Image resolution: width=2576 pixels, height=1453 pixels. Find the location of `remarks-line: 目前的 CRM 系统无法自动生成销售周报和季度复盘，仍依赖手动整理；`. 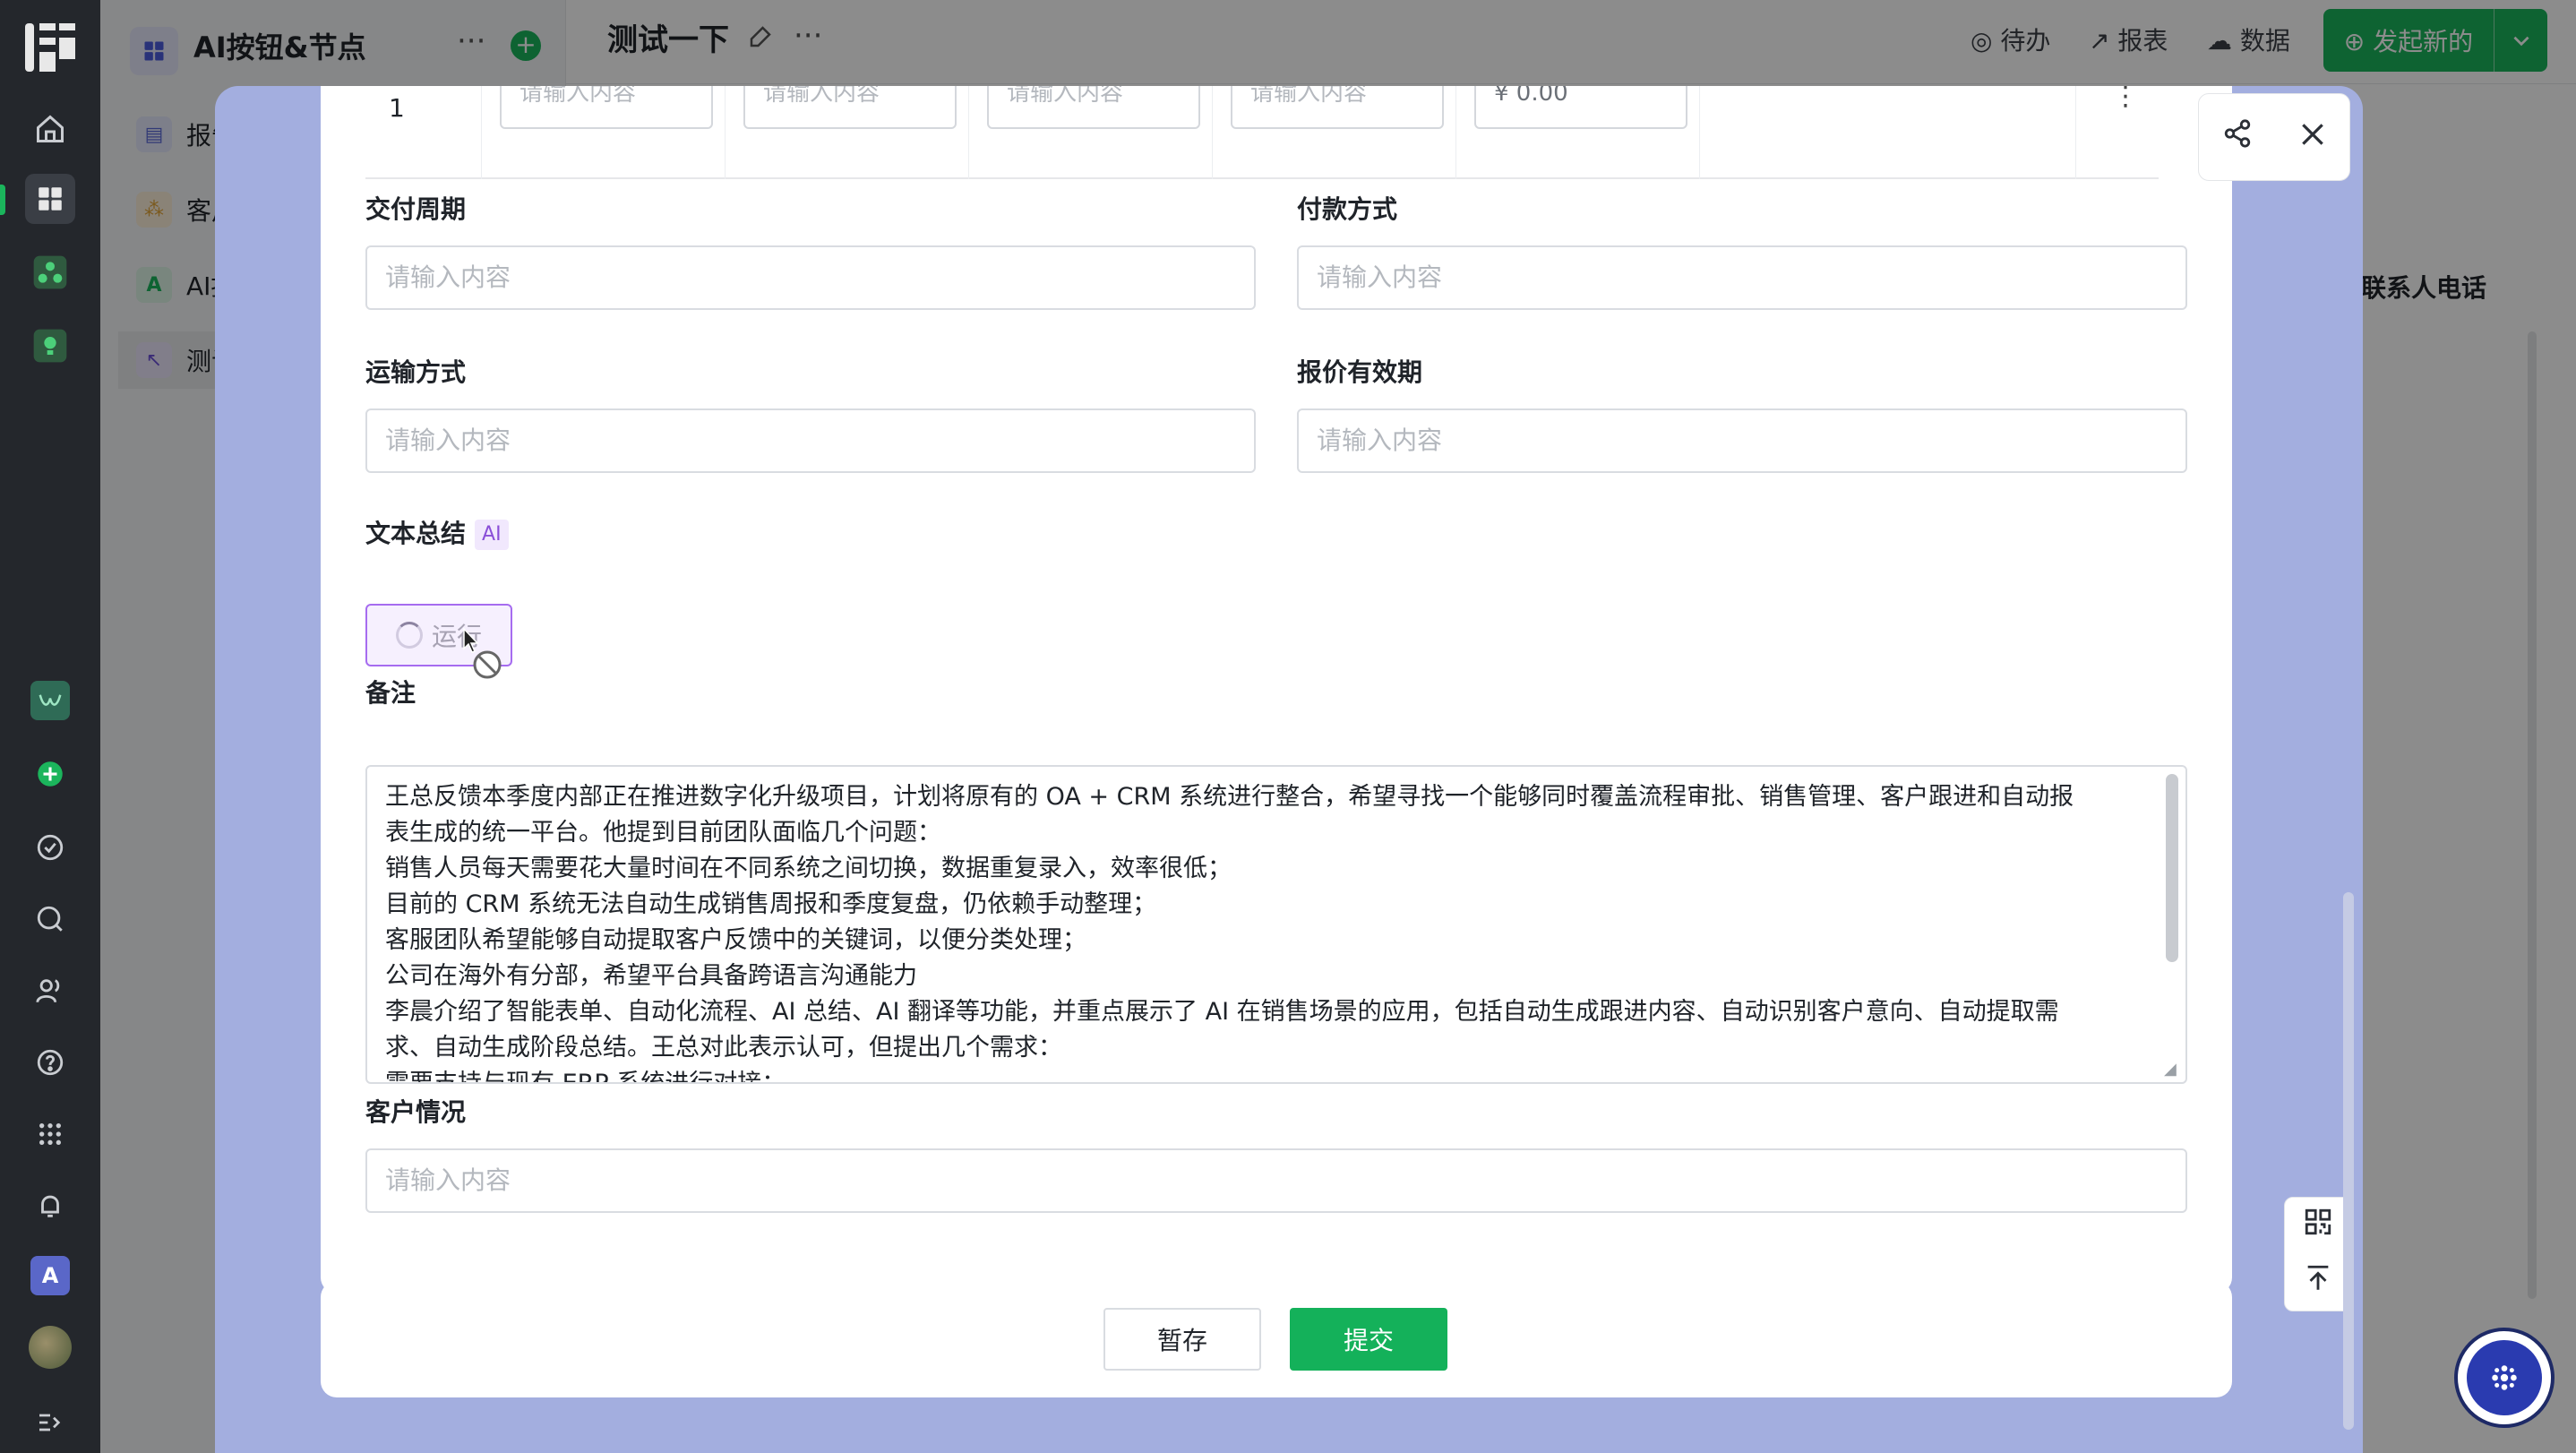

remarks-line: 目前的 CRM 系统无法自动生成销售周报和季度复盘，仍依赖手动整理； is located at coordinates (771, 904).